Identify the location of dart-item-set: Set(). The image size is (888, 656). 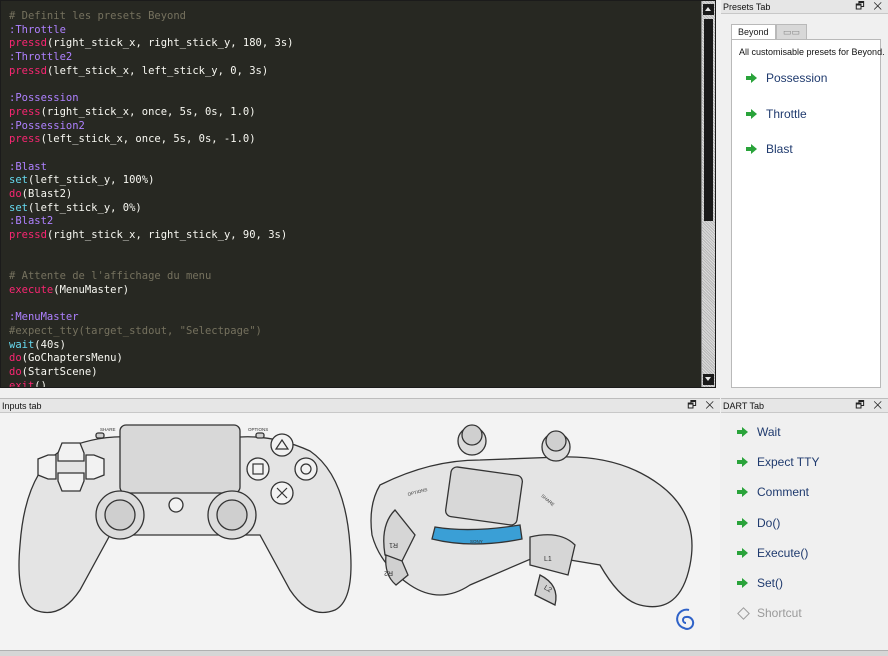
(760, 583).